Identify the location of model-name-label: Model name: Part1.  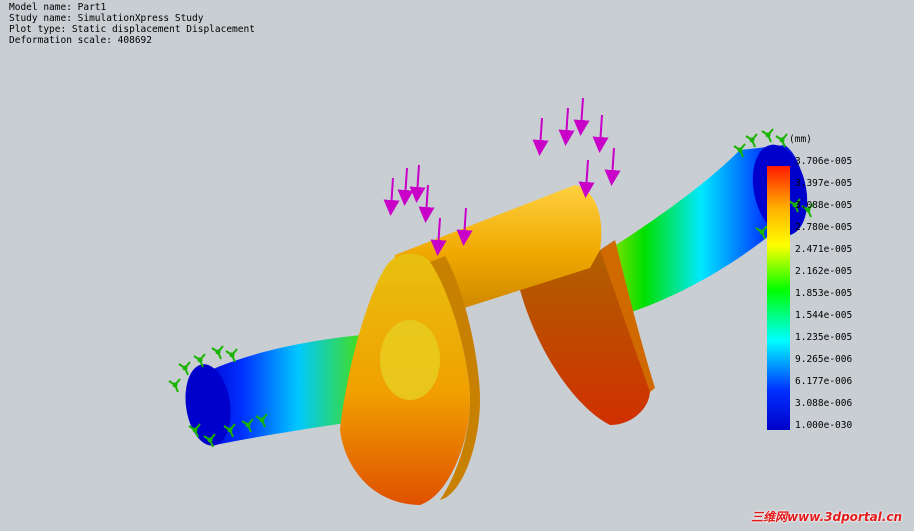
(58, 7).